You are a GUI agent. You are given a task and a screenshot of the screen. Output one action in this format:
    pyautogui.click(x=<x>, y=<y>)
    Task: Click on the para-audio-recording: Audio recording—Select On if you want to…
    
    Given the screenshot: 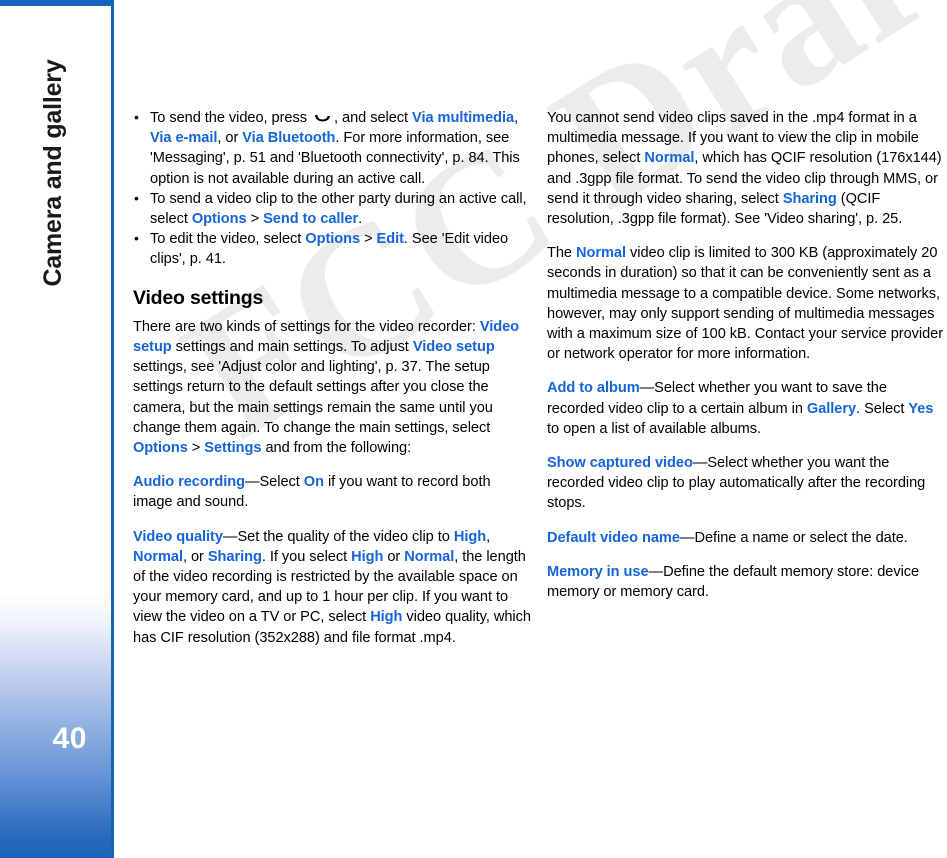 What is the action you would take?
    pyautogui.click(x=312, y=492)
    